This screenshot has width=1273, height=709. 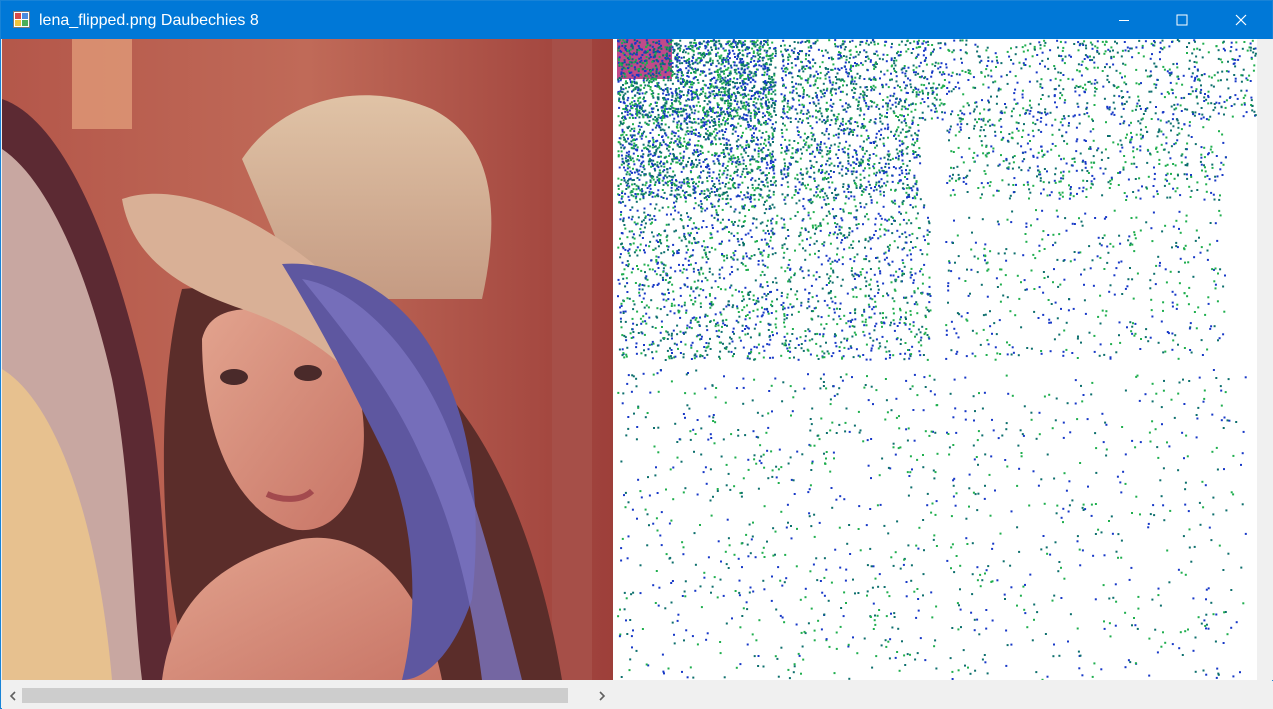 I want to click on close-button, so click(x=1241, y=20).